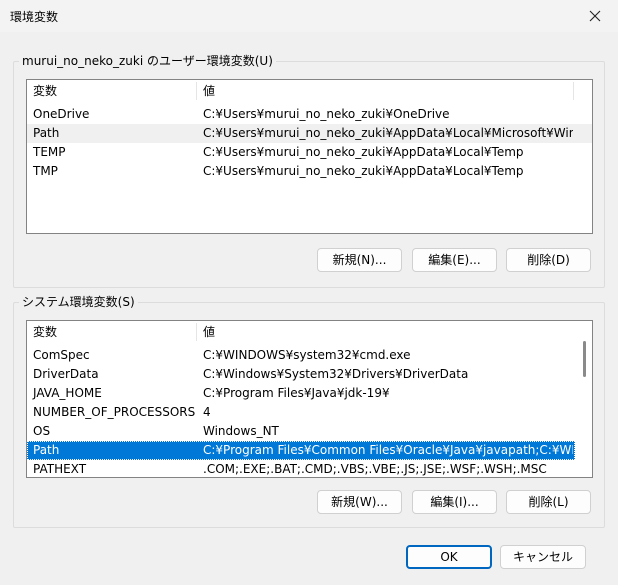 This screenshot has height=585, width=618. I want to click on var-value: 4, so click(207, 412).